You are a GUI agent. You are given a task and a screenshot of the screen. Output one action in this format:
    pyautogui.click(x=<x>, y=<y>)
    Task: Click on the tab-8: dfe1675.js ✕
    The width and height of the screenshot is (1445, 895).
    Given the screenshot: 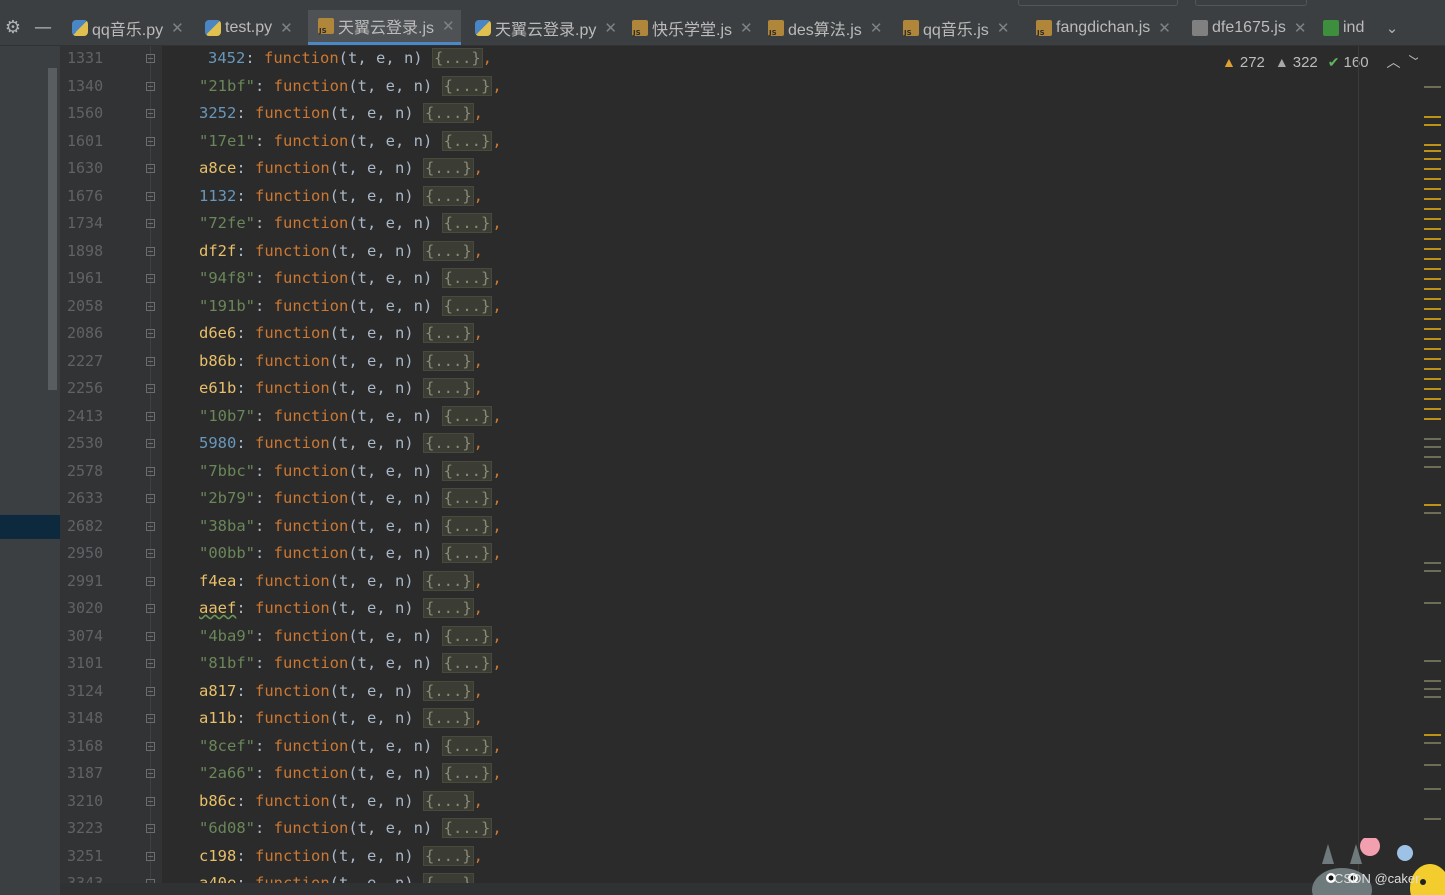 What is the action you would take?
    pyautogui.click(x=1247, y=27)
    